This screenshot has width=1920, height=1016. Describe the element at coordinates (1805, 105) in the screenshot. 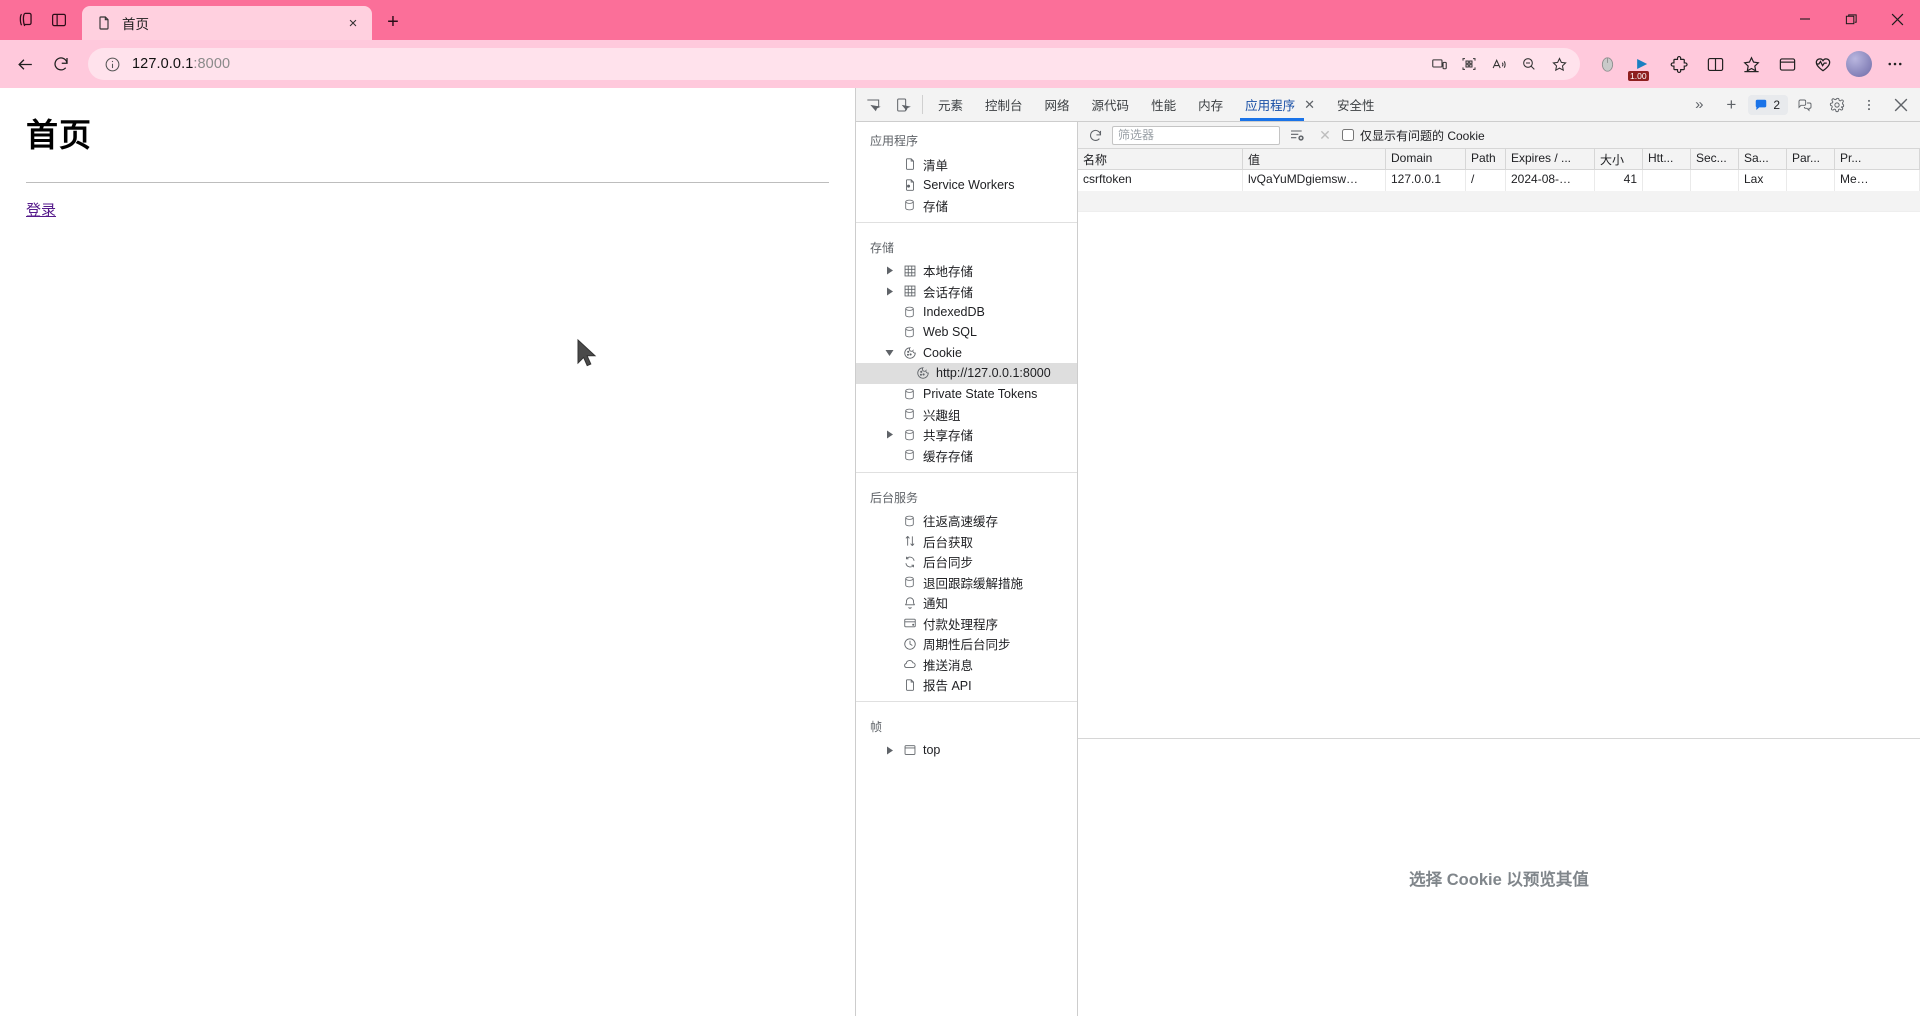

I see `feedback-icon` at that location.